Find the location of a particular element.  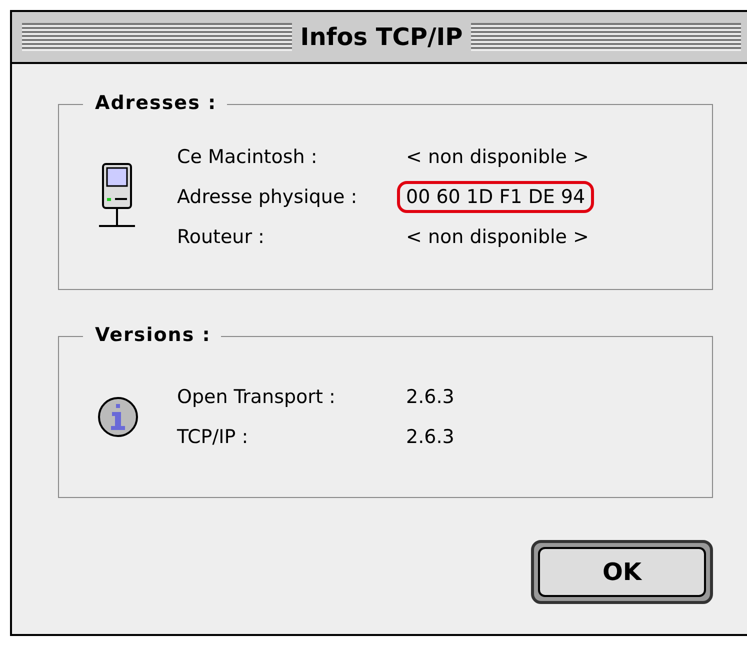

field-label: Adresse physique : is located at coordinates (267, 197).